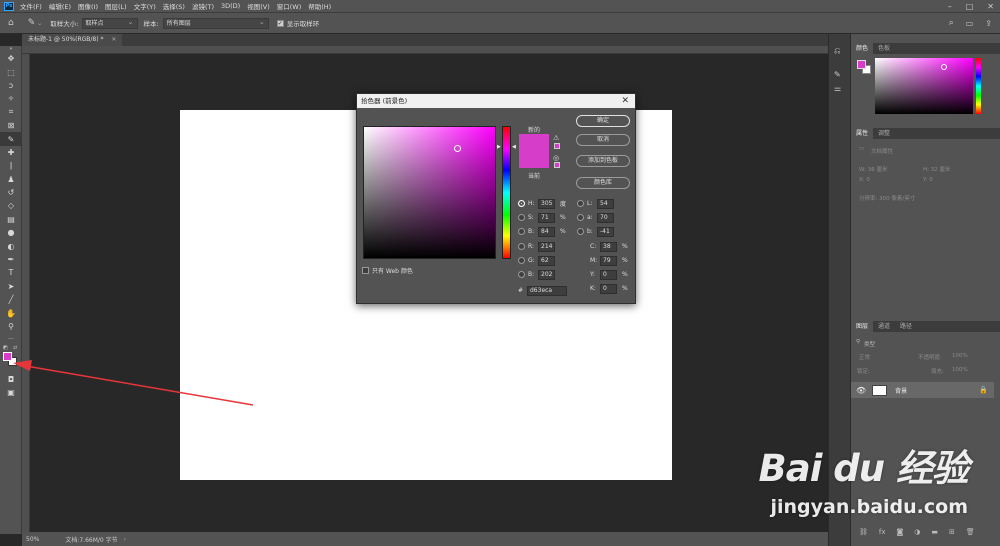 The width and height of the screenshot is (1000, 546). What do you see at coordinates (924, 86) in the screenshot?
I see `panel-color-field` at bounding box center [924, 86].